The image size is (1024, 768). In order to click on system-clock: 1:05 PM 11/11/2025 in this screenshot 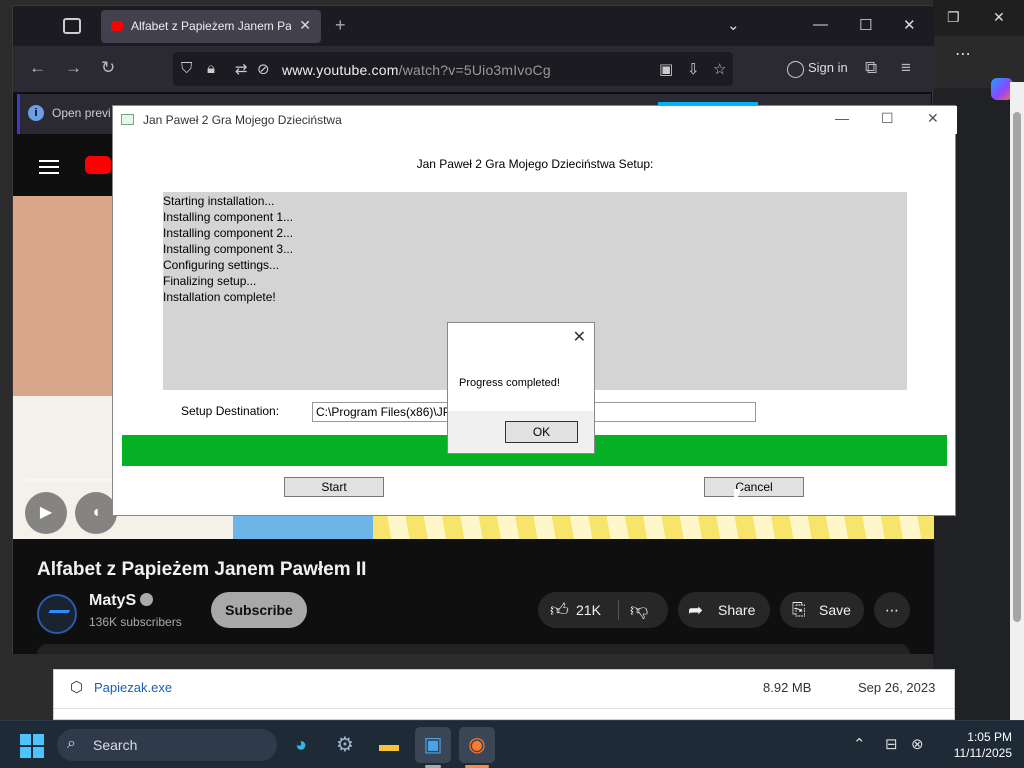, I will do `click(977, 745)`.